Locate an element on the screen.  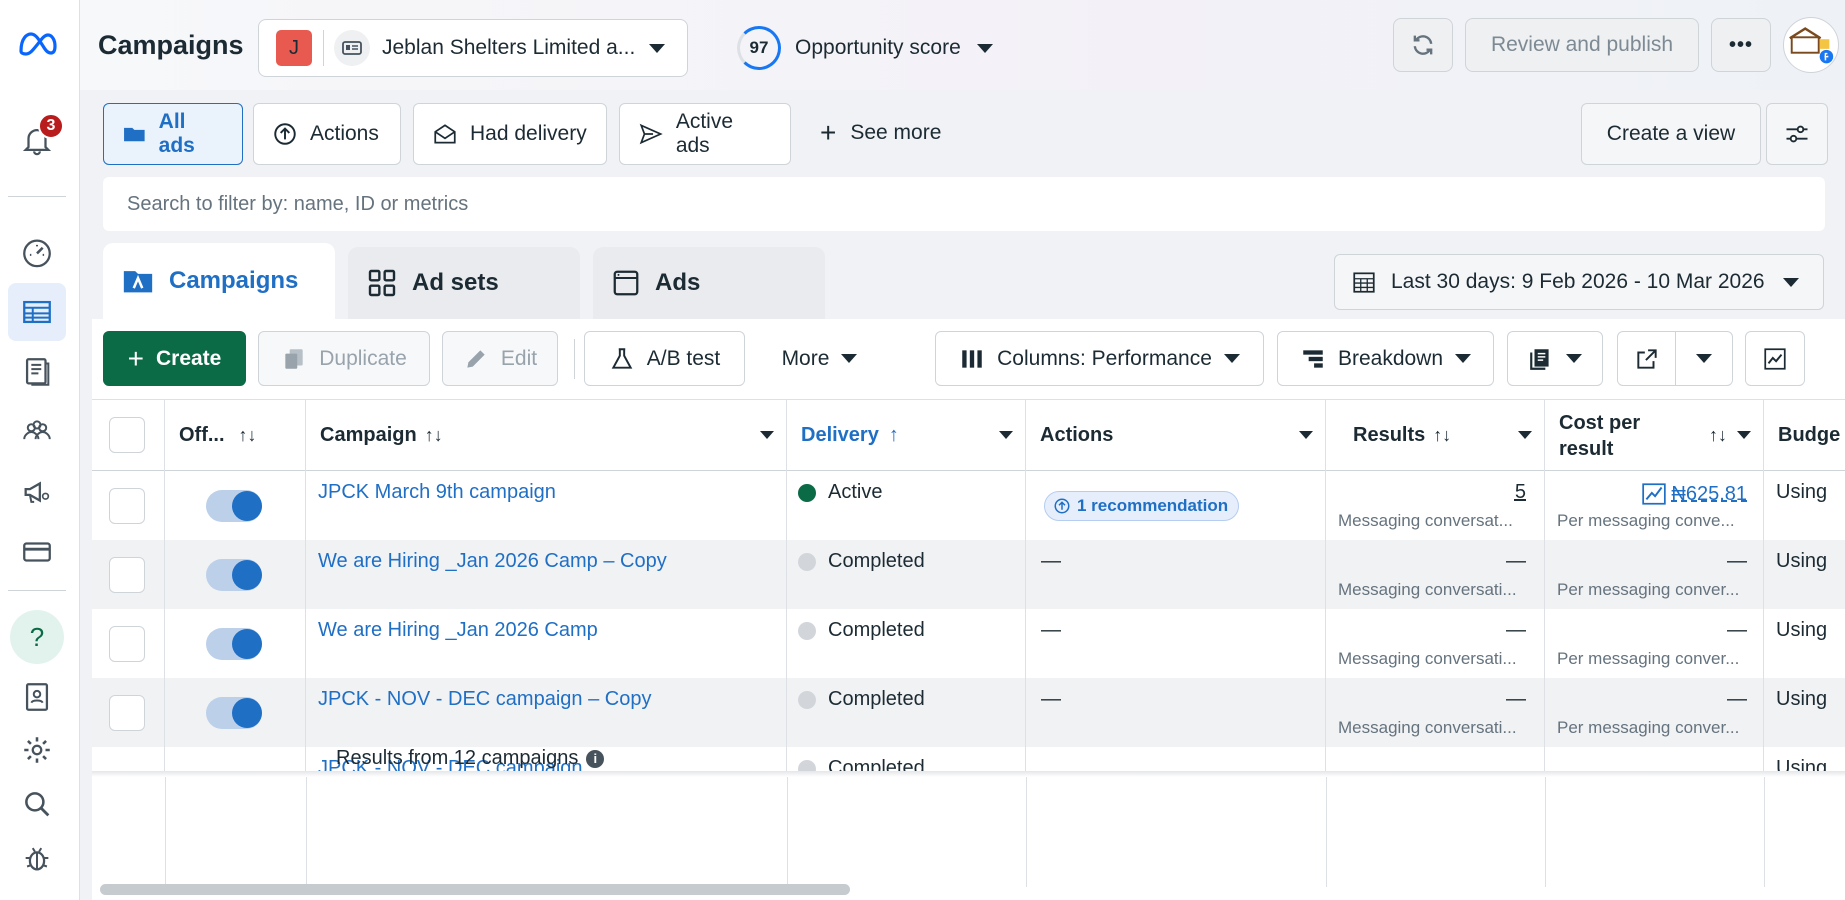
line-chart-icon is located at coordinates (1775, 358).